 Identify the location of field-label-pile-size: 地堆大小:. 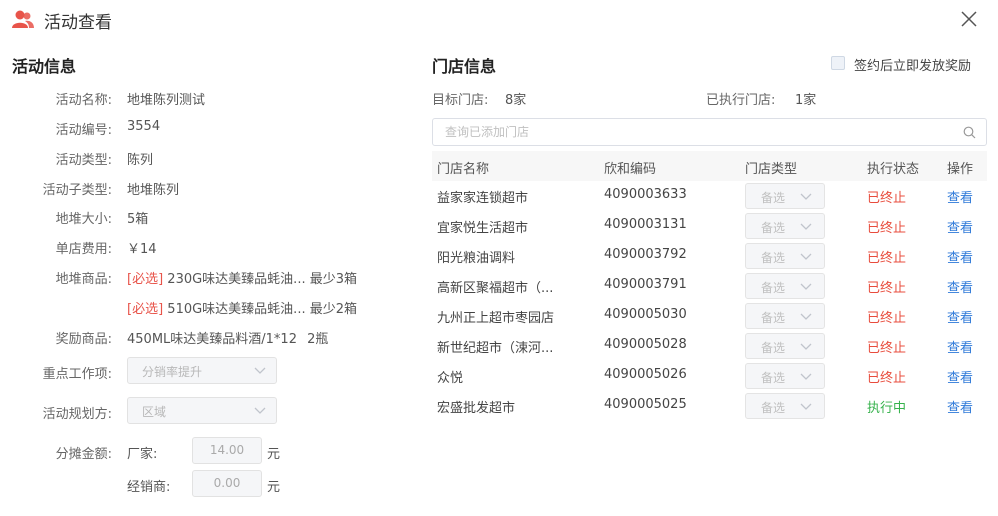
(83, 219).